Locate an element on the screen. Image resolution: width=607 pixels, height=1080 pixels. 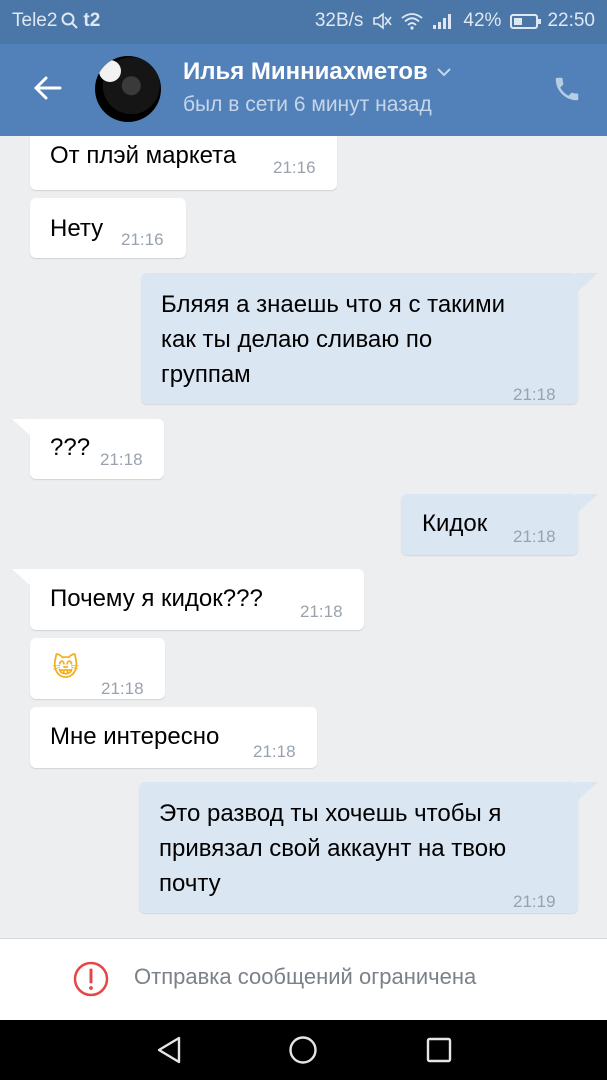
contact-name: Илья Минниахметов is located at coordinates (305, 71).